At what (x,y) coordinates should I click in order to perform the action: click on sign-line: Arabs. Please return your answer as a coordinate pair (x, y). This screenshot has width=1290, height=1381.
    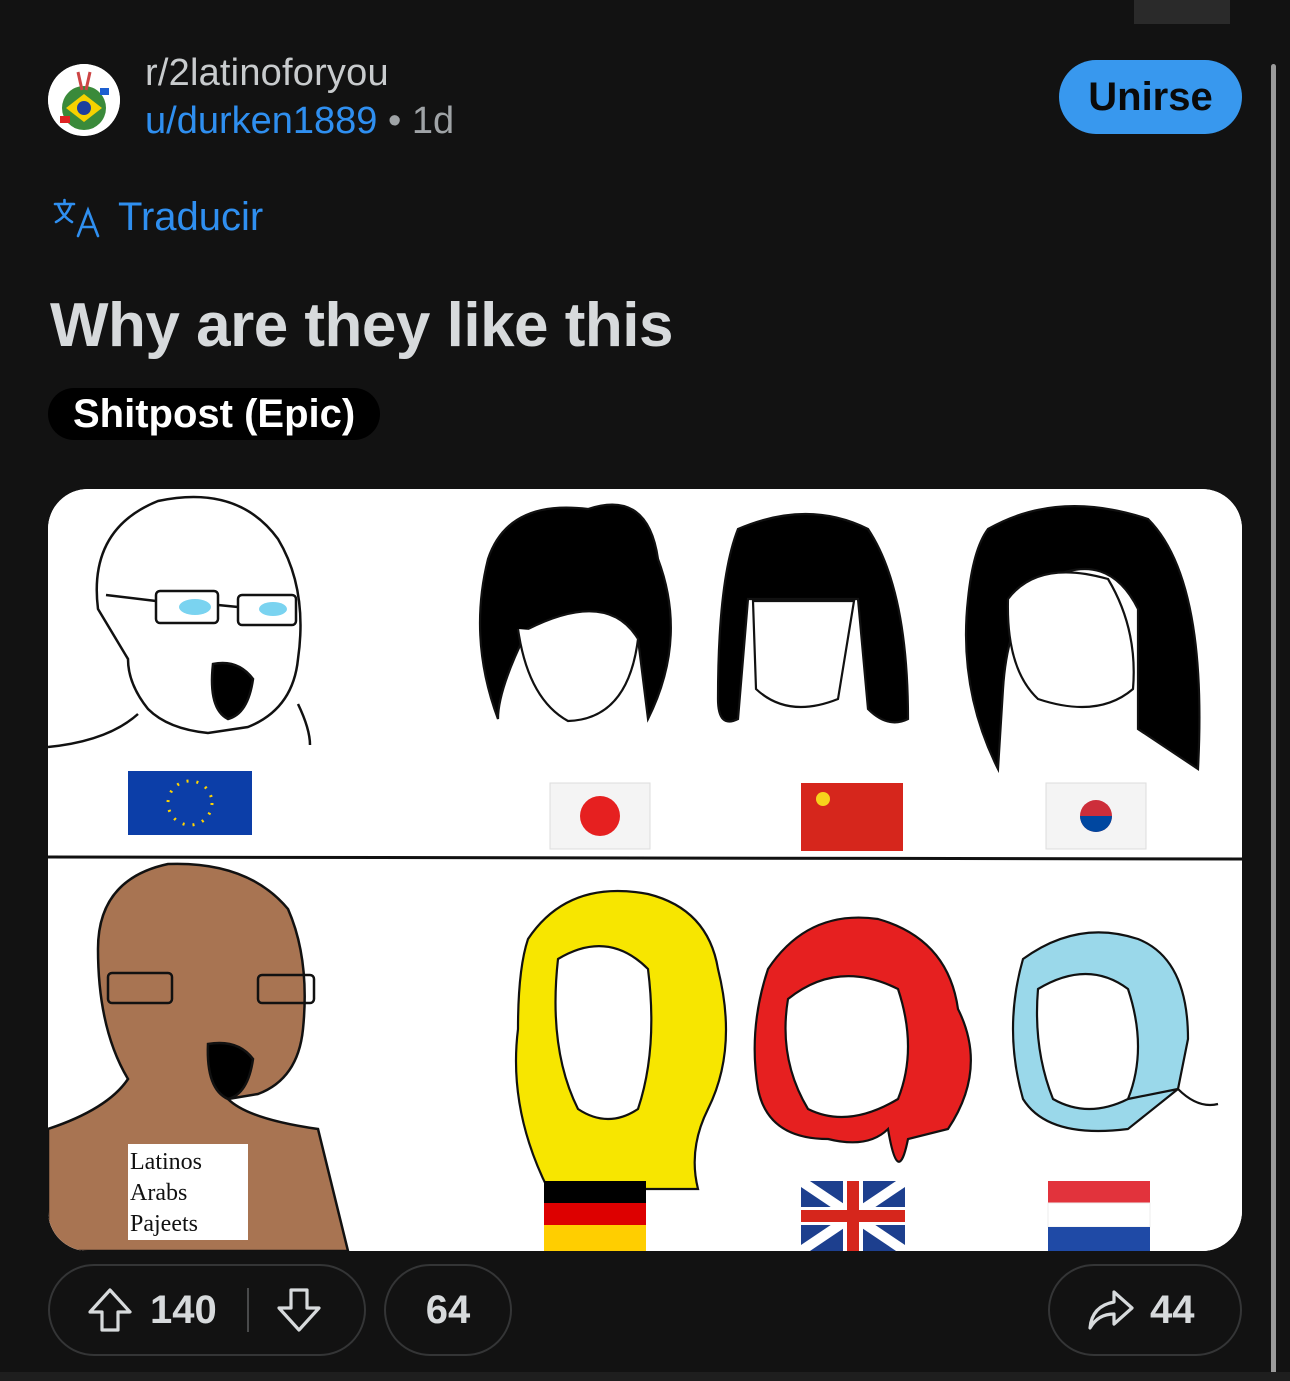
    Looking at the image, I should click on (158, 1193).